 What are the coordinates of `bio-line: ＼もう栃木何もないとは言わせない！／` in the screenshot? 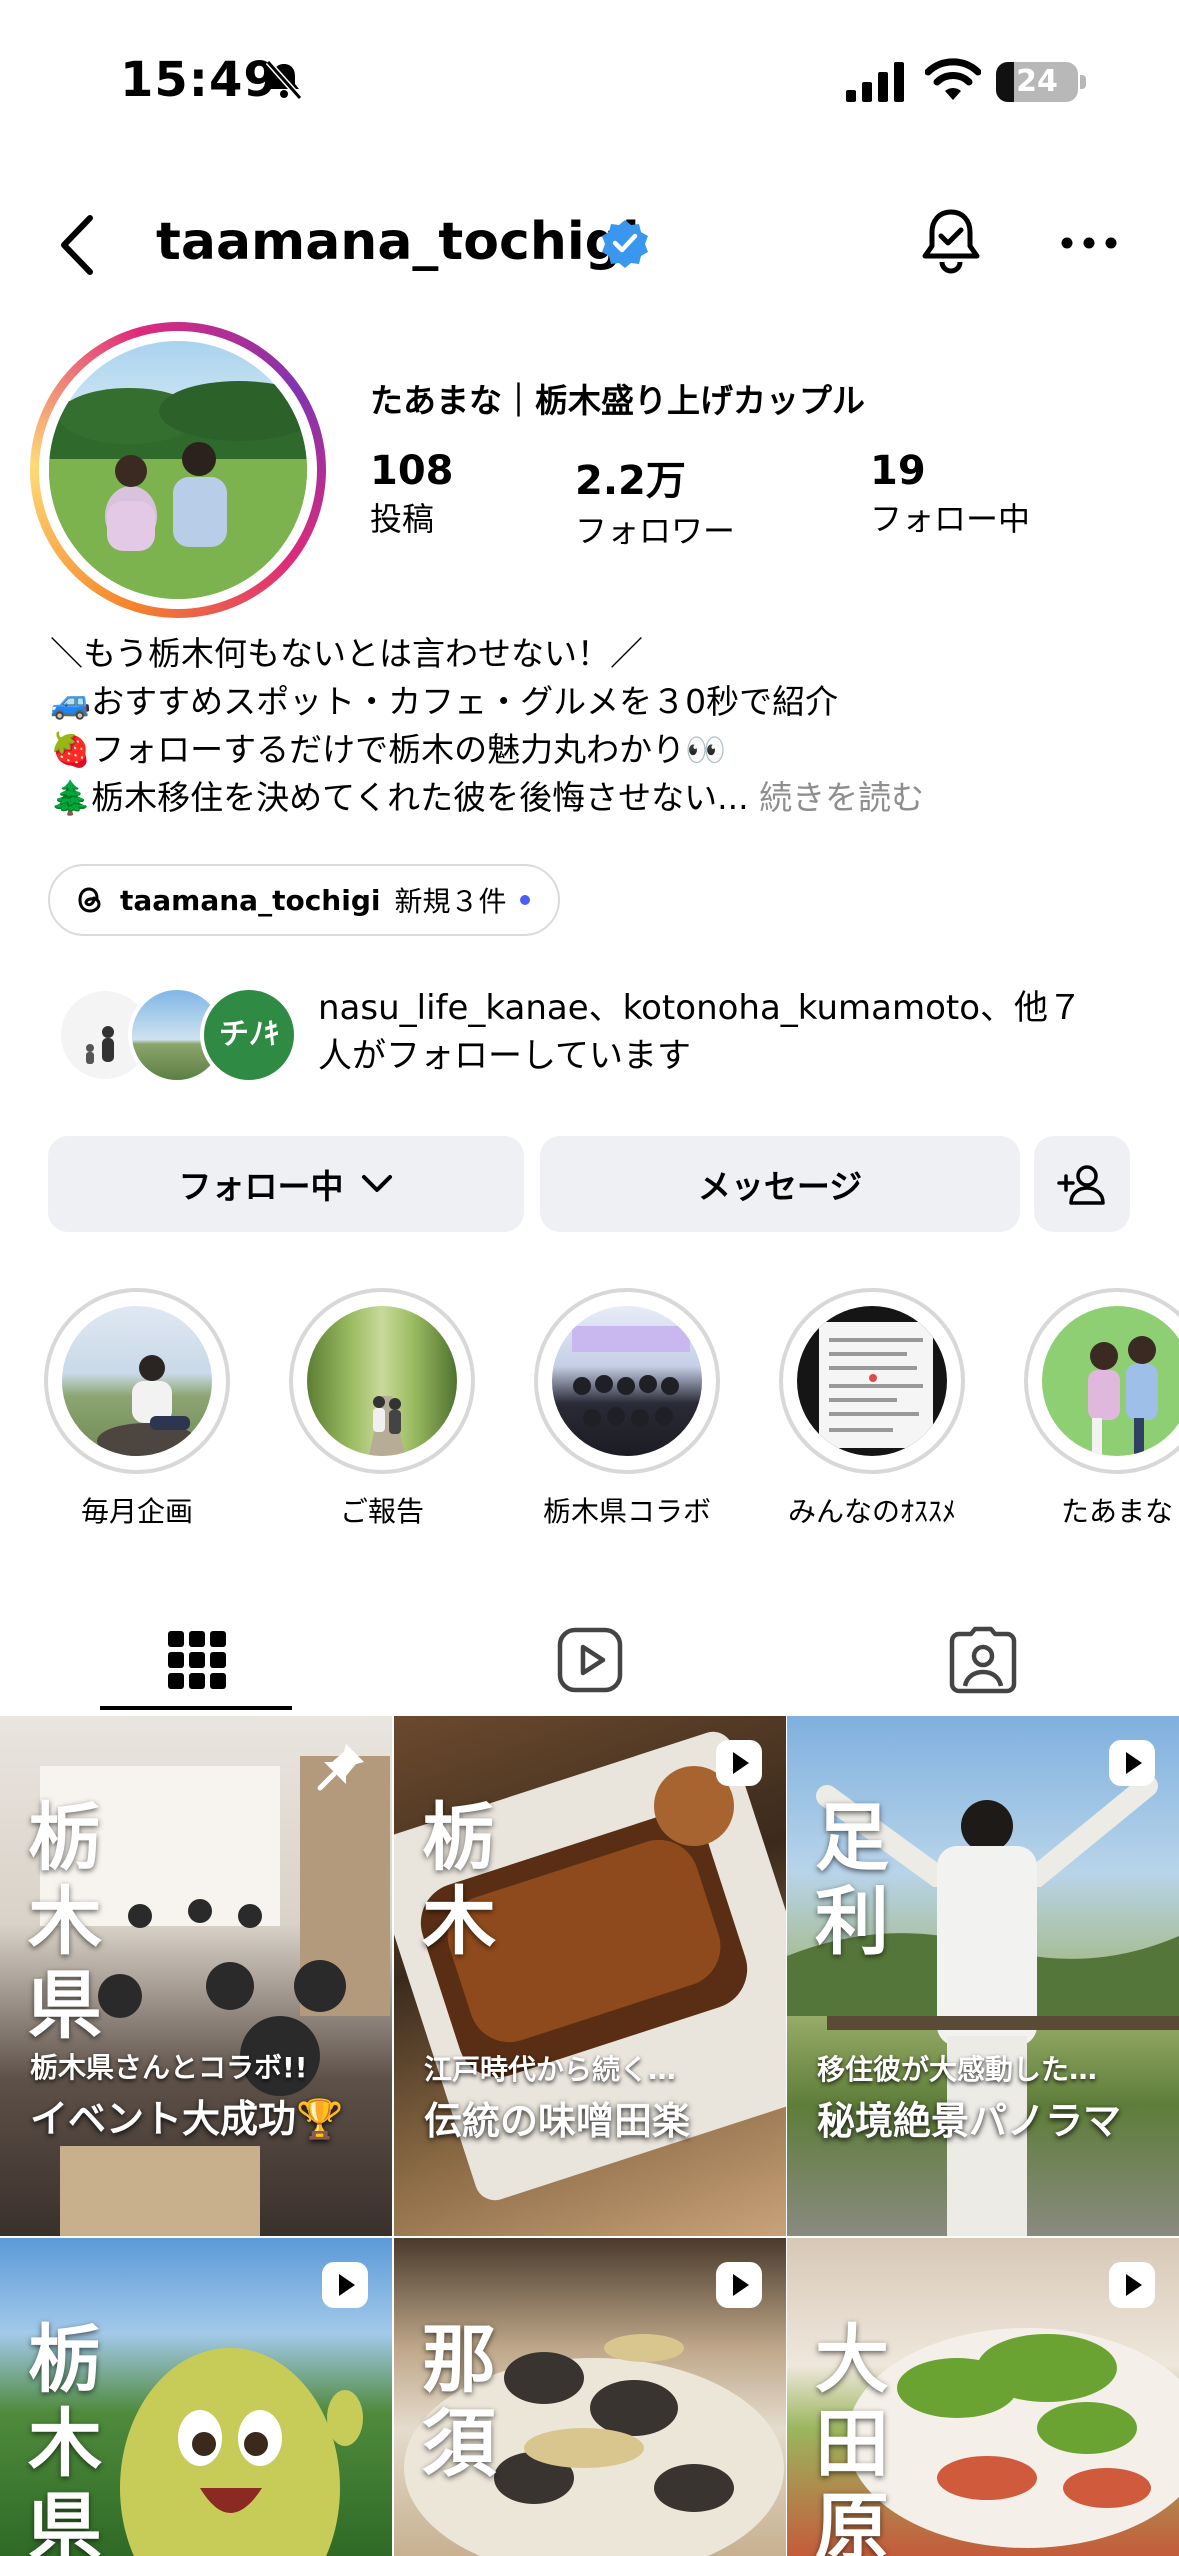 It's located at (347, 653).